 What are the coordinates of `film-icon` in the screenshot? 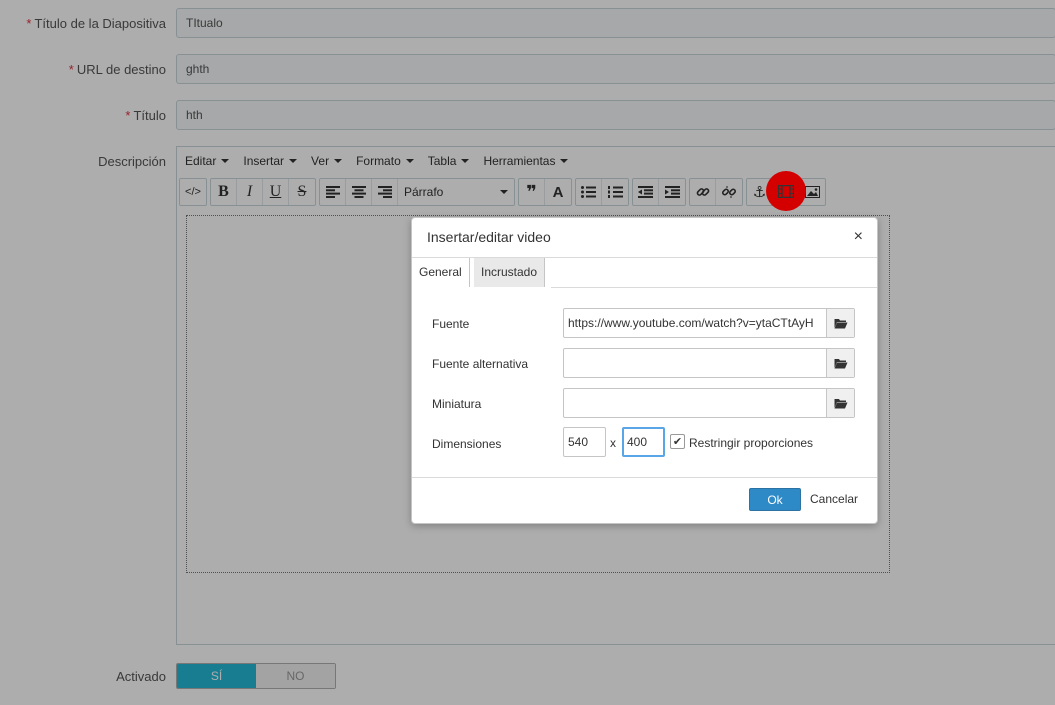 It's located at (786, 191).